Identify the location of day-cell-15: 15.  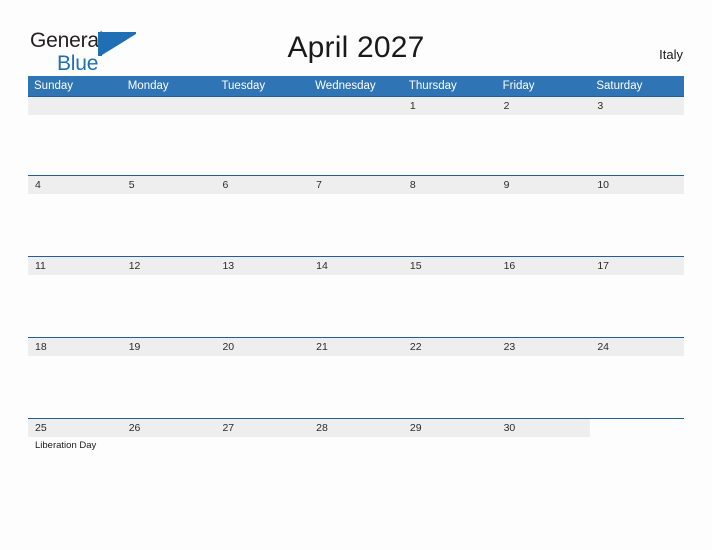
(449, 266).